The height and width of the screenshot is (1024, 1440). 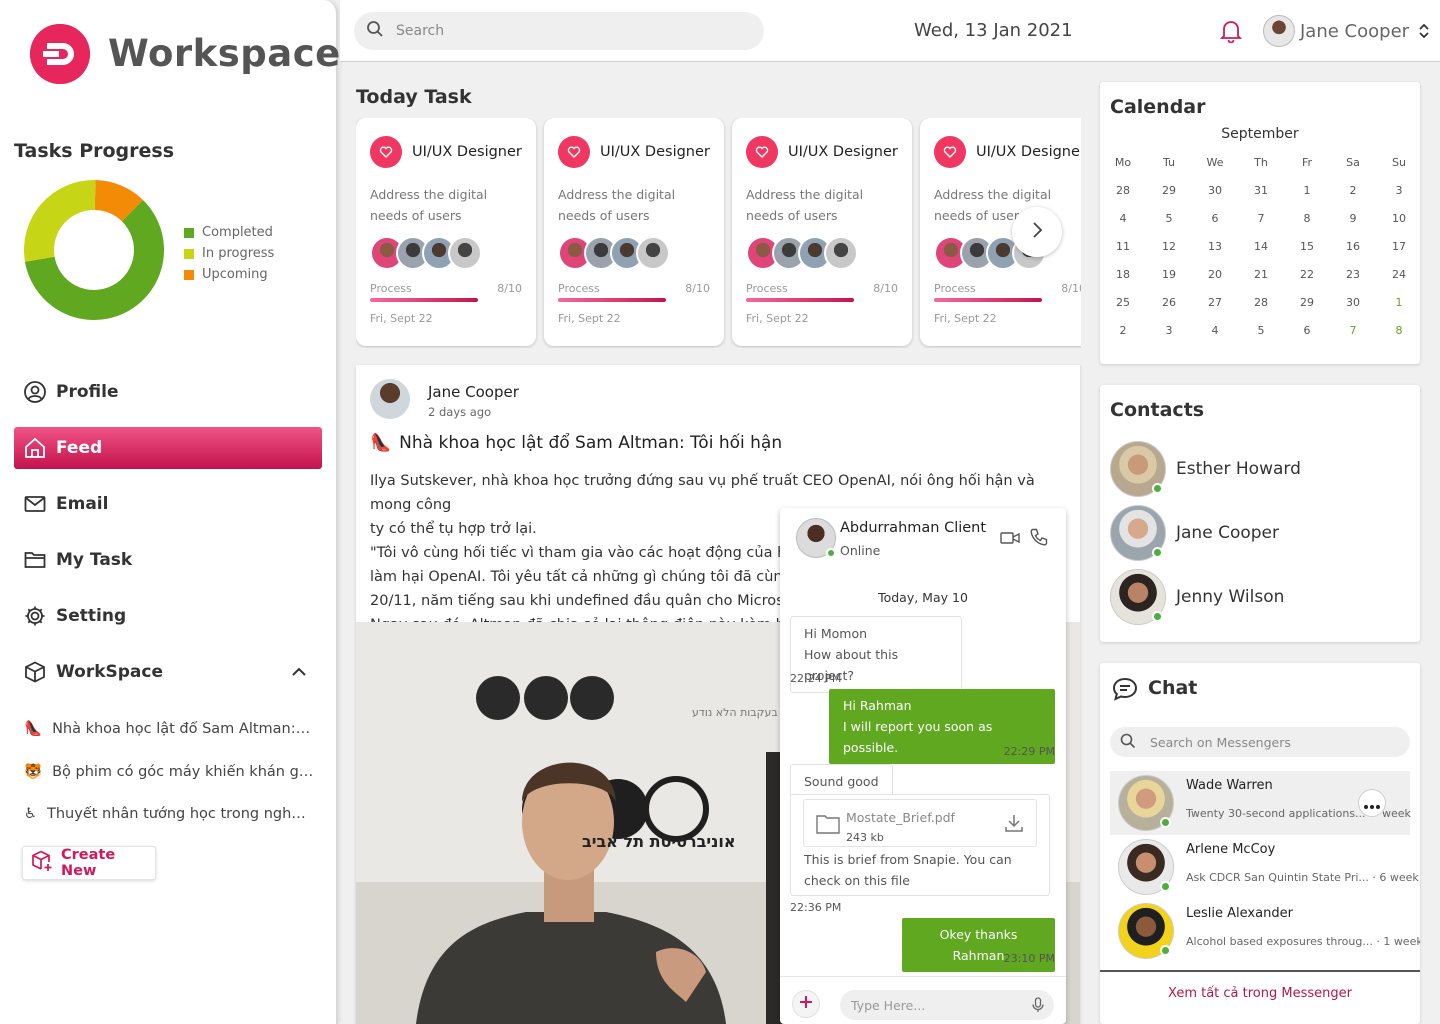 What do you see at coordinates (1399, 246) in the screenshot?
I see `calendar-day: 17` at bounding box center [1399, 246].